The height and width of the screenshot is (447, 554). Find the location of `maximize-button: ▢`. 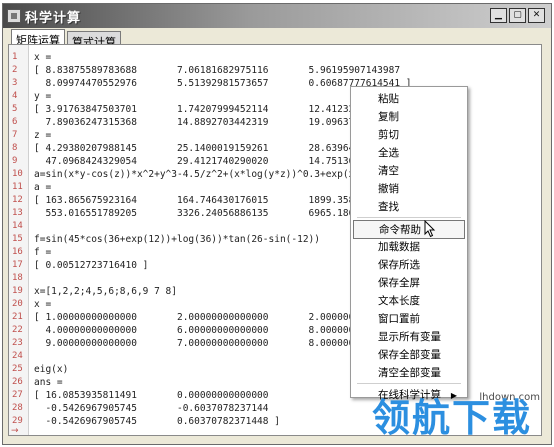

maximize-button: ▢ is located at coordinates (517, 15).